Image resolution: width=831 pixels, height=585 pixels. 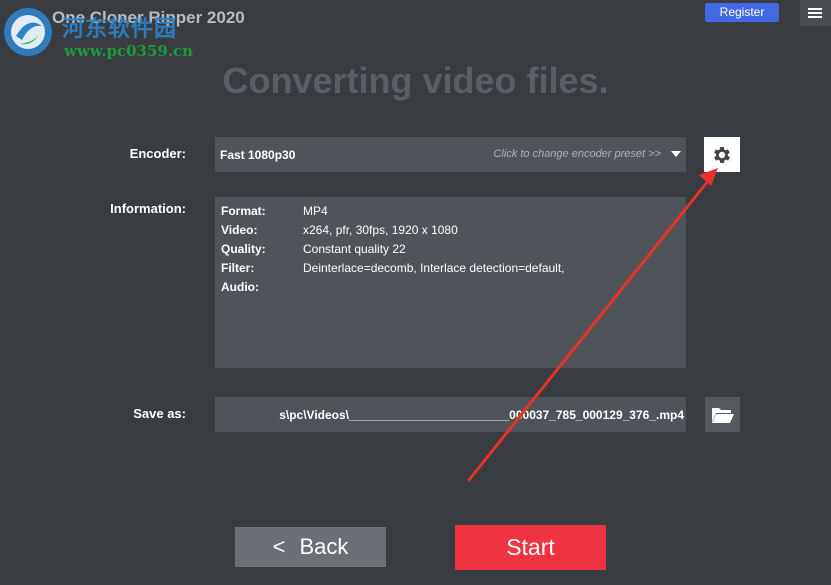 I want to click on gear-icon, so click(x=722, y=154).